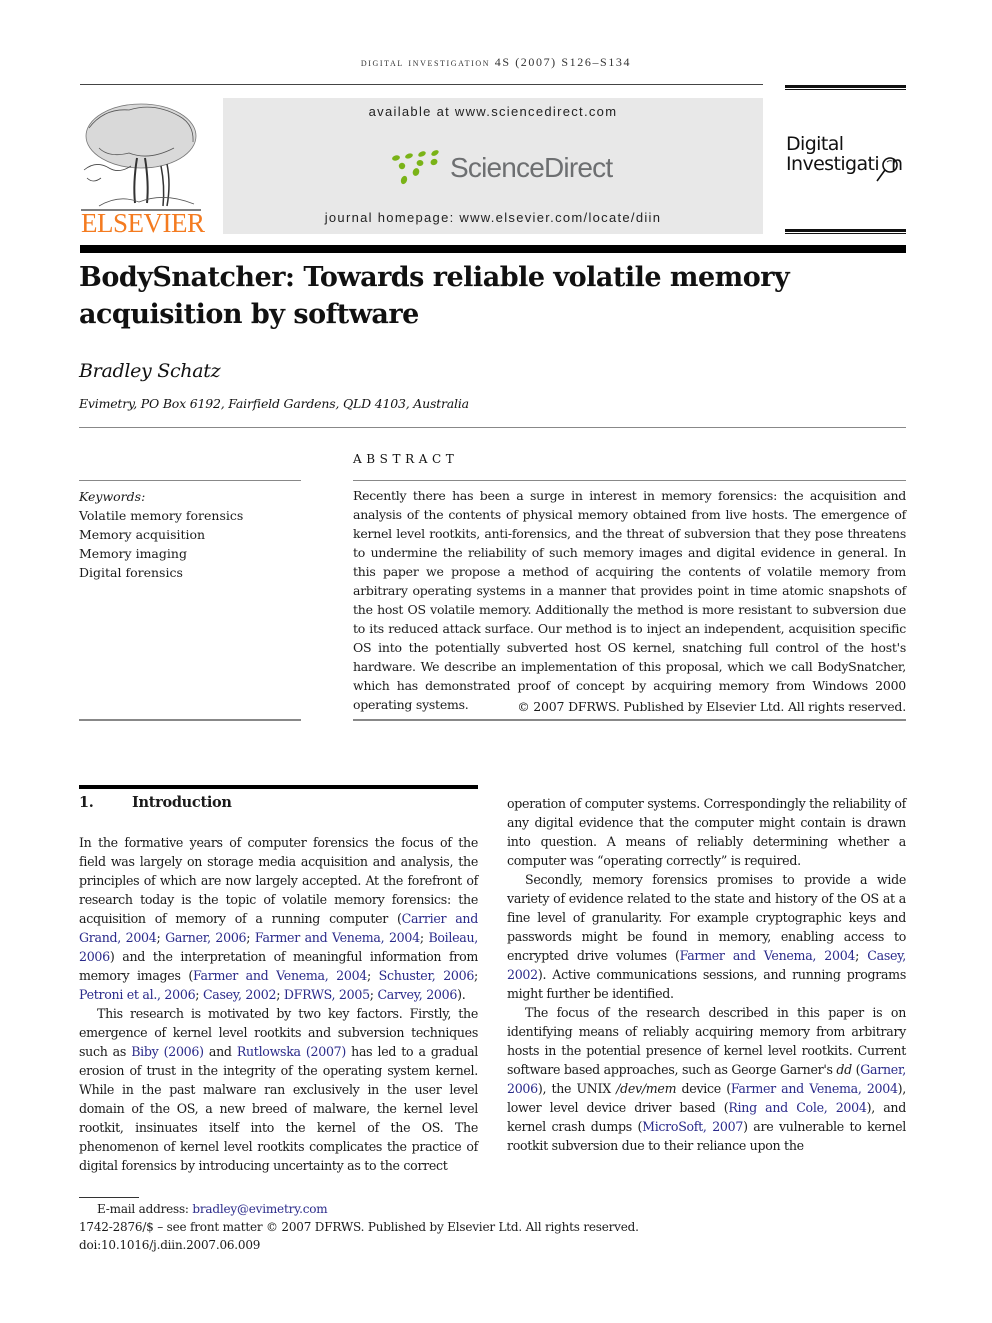 The image size is (992, 1323). What do you see at coordinates (109, 1197) in the screenshot?
I see `footnote-rule` at bounding box center [109, 1197].